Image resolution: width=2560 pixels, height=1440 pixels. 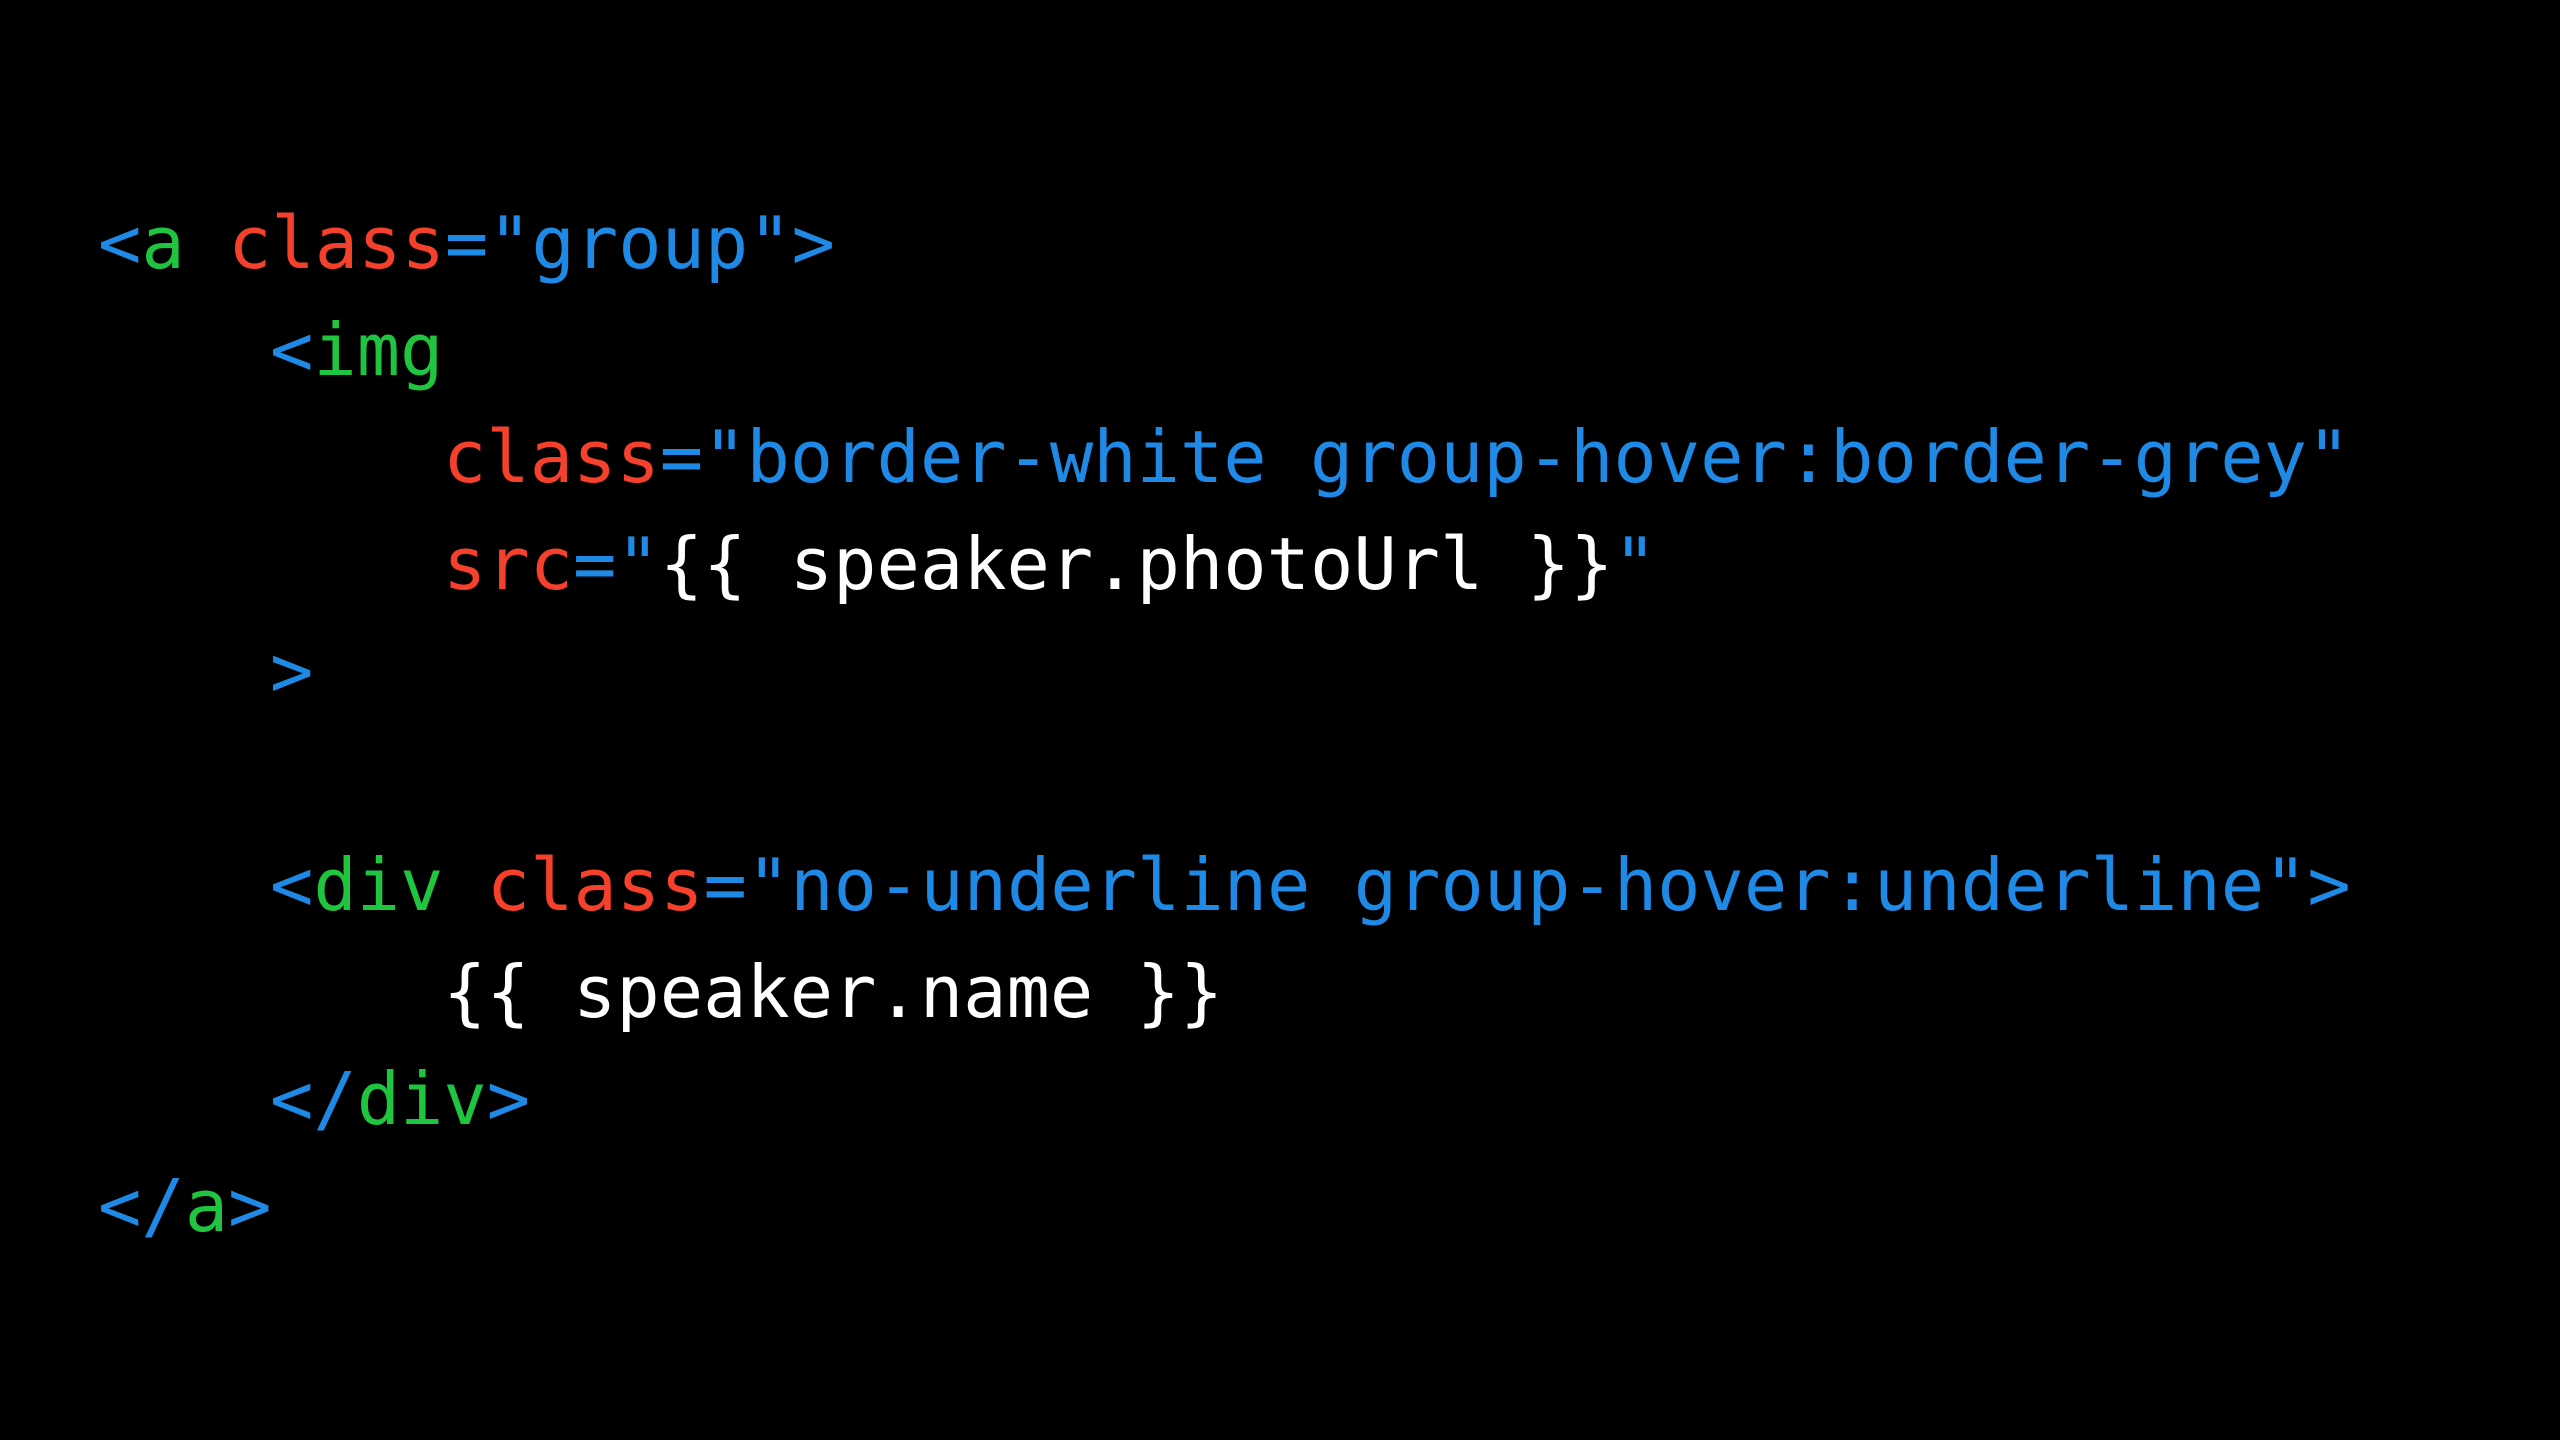 I want to click on code-line-4: src="{{ speaker.photoUrl }}", so click(x=1224, y=564).